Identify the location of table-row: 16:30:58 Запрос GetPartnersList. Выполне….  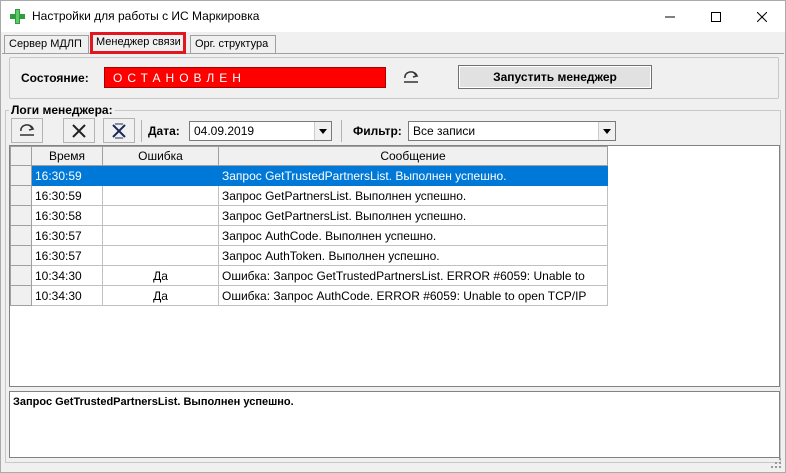
(309, 215).